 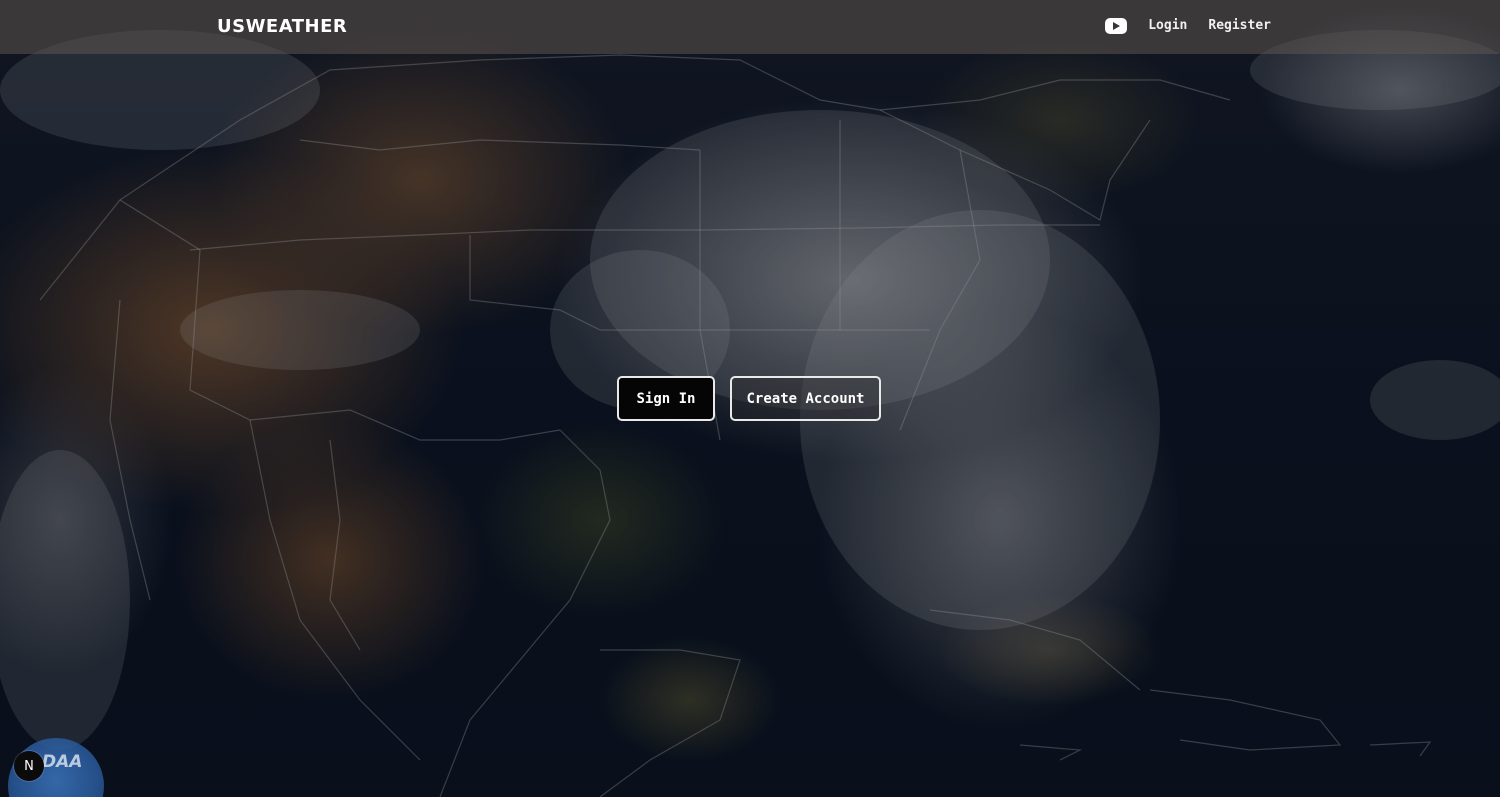 What do you see at coordinates (1116, 26) in the screenshot?
I see `youtube-icon` at bounding box center [1116, 26].